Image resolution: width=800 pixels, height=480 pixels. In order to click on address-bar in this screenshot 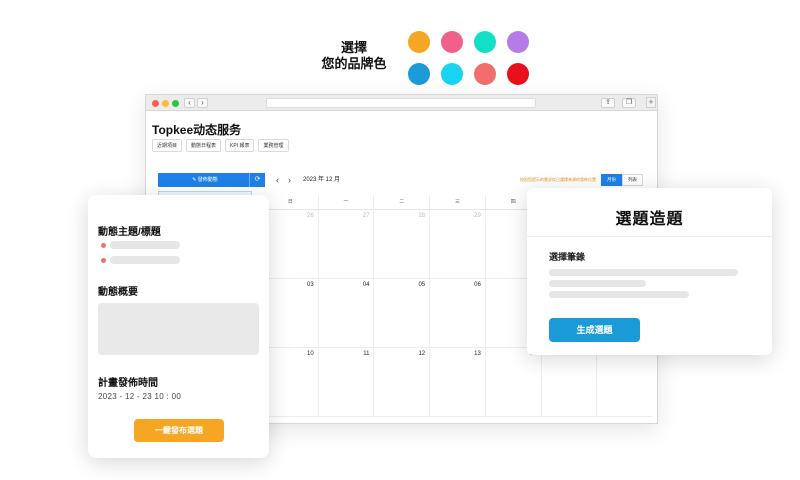, I will do `click(401, 103)`.